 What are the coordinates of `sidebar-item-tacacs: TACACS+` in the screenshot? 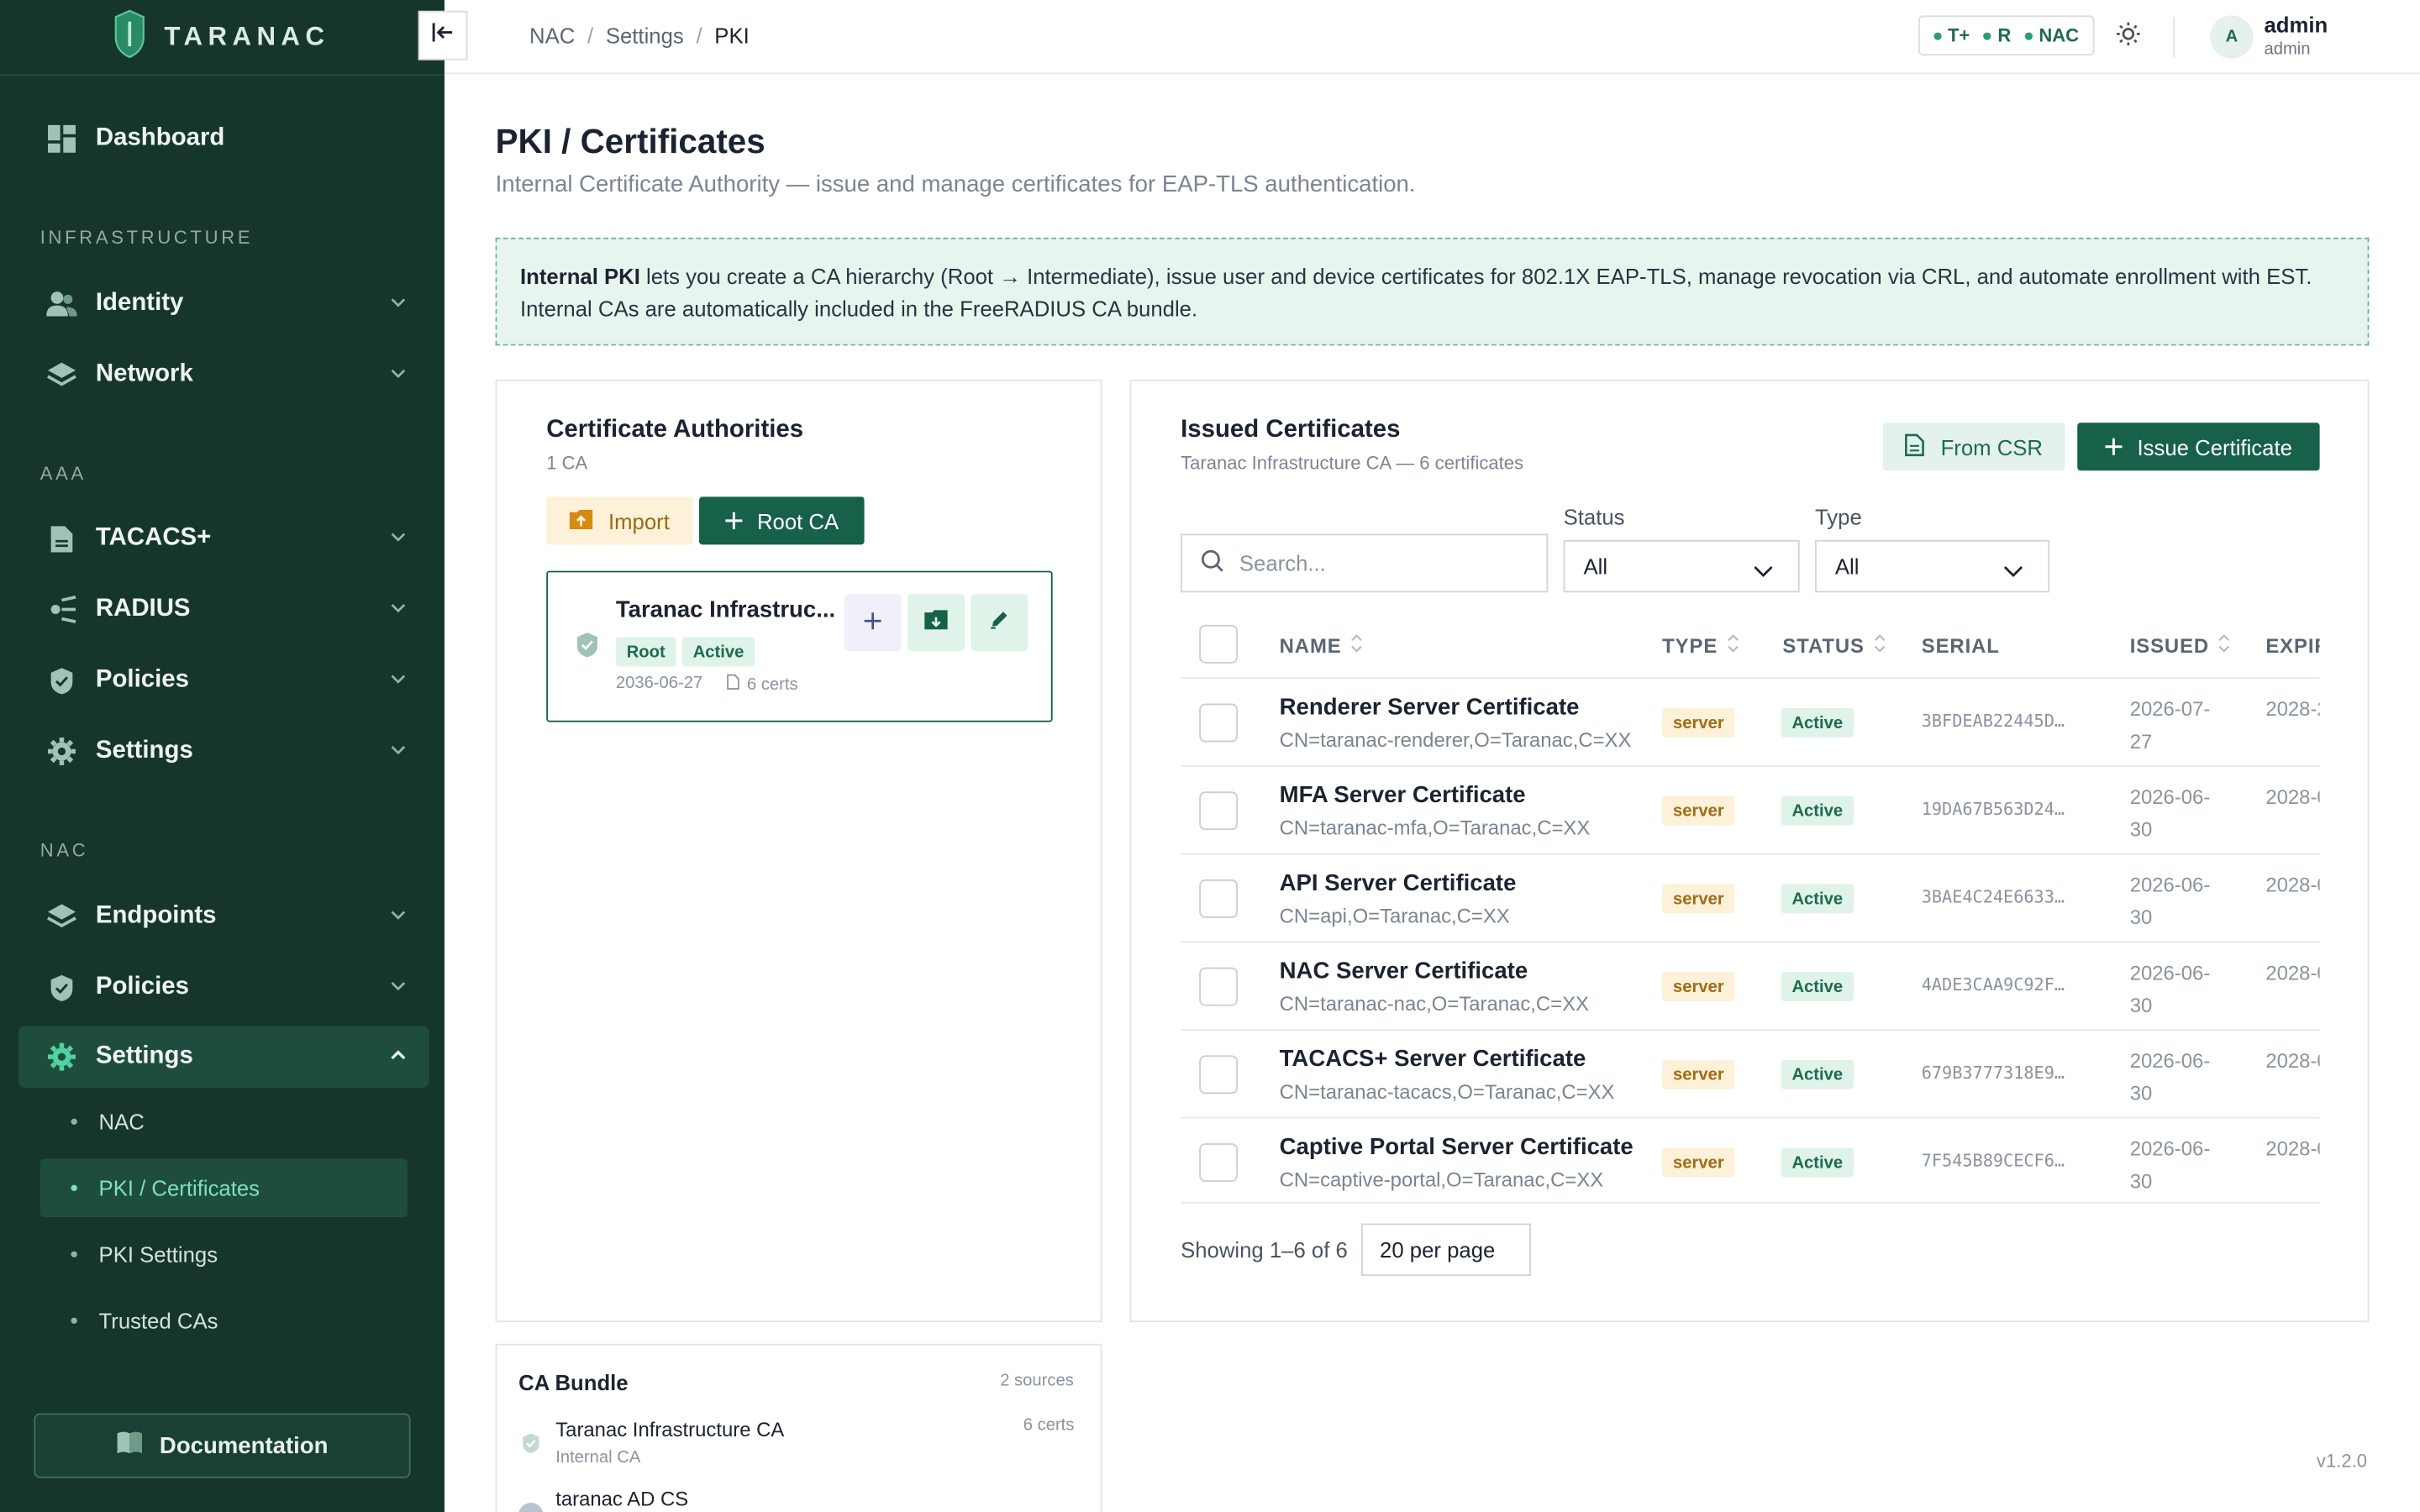 It's located at (224, 538).